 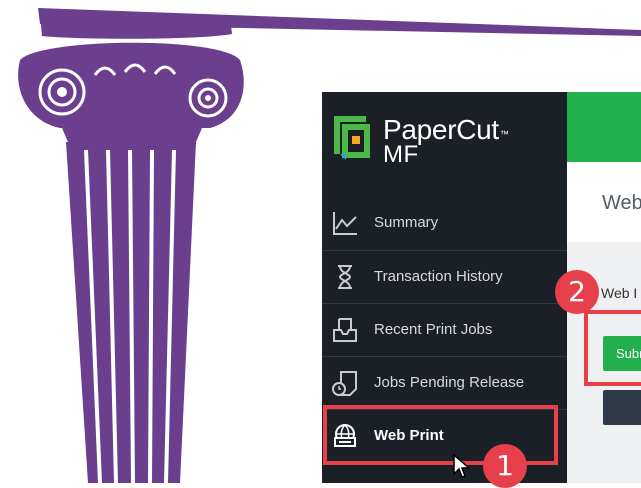 I want to click on highlight-box-submit, so click(x=612, y=348).